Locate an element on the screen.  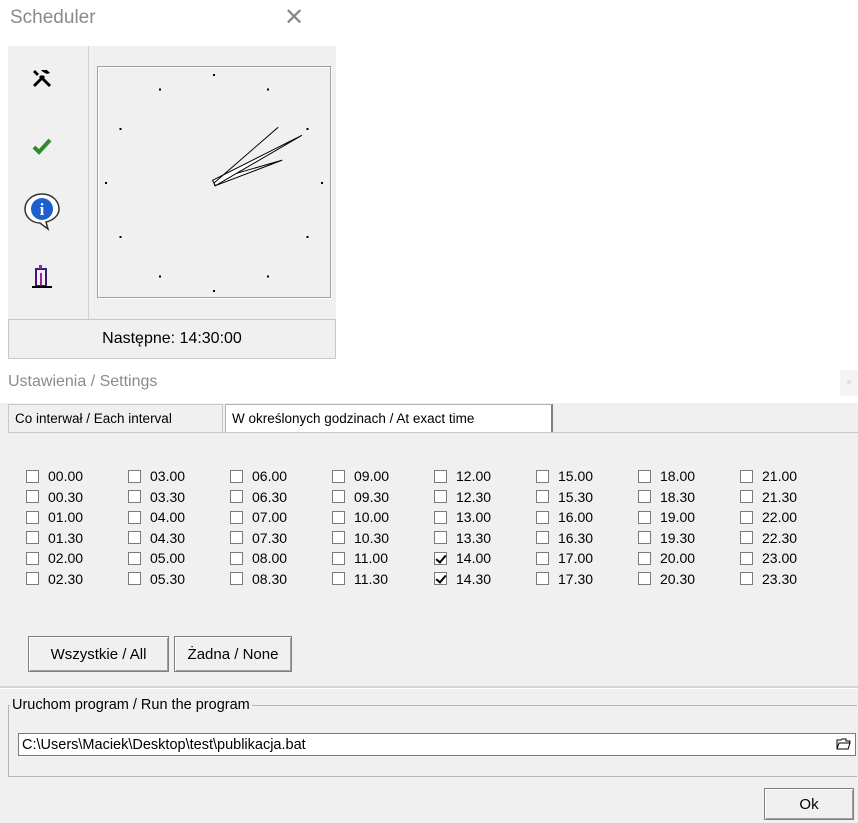
select-none-button: Żadna / None is located at coordinates (233, 654).